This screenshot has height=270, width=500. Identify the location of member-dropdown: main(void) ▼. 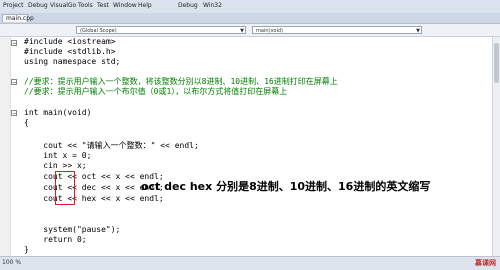
(337, 30).